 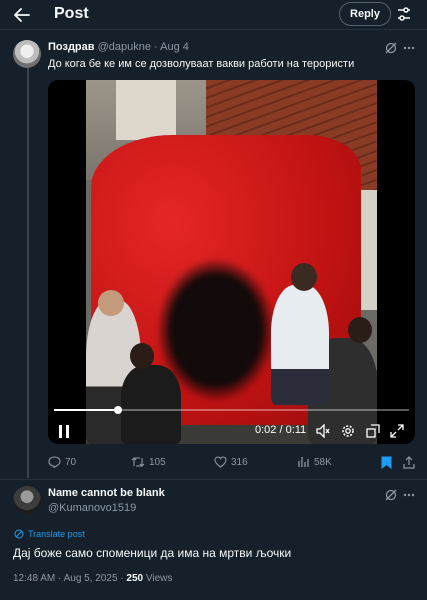 I want to click on fullscreen-icon, so click(x=397, y=431).